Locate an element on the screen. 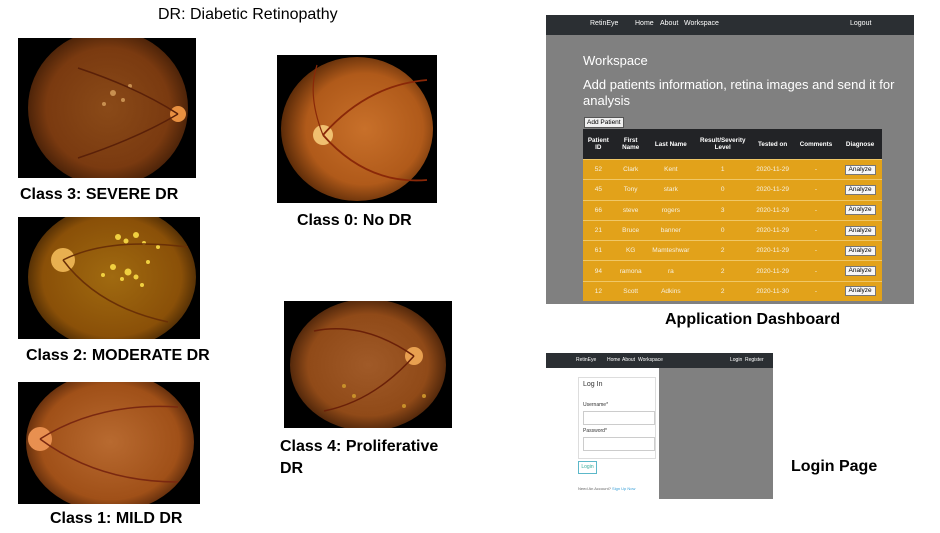  cell-last-name: banner is located at coordinates (671, 230).